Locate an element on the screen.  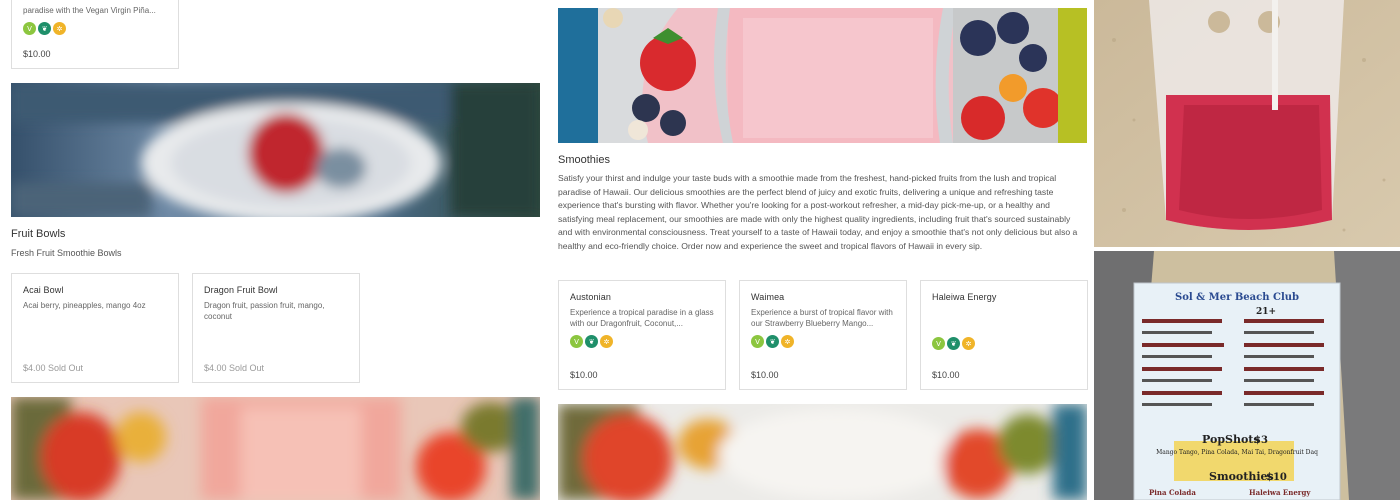
menu-sign-item: Pina Colada is located at coordinates (1172, 492).